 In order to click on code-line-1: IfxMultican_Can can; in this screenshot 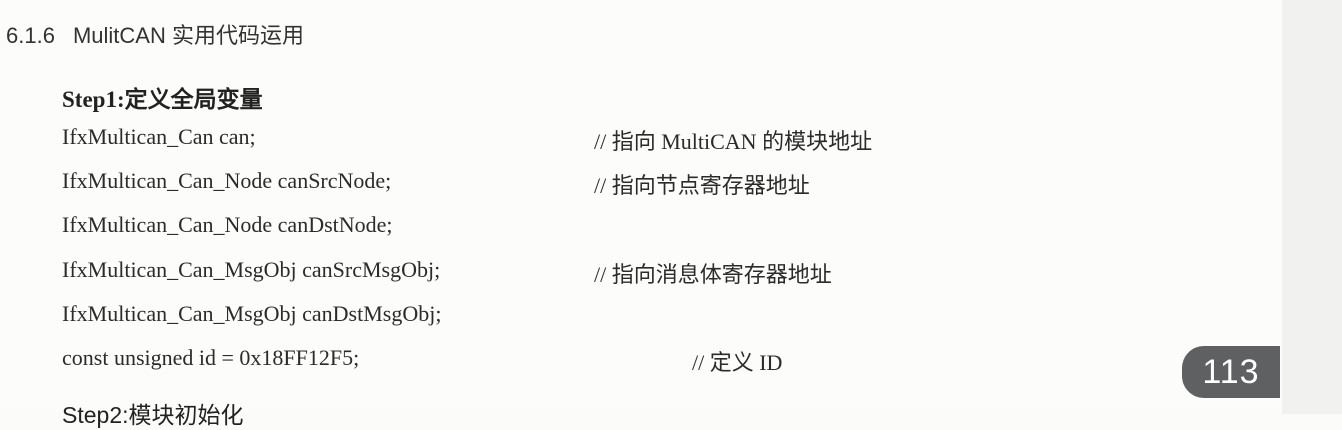, I will do `click(159, 136)`.